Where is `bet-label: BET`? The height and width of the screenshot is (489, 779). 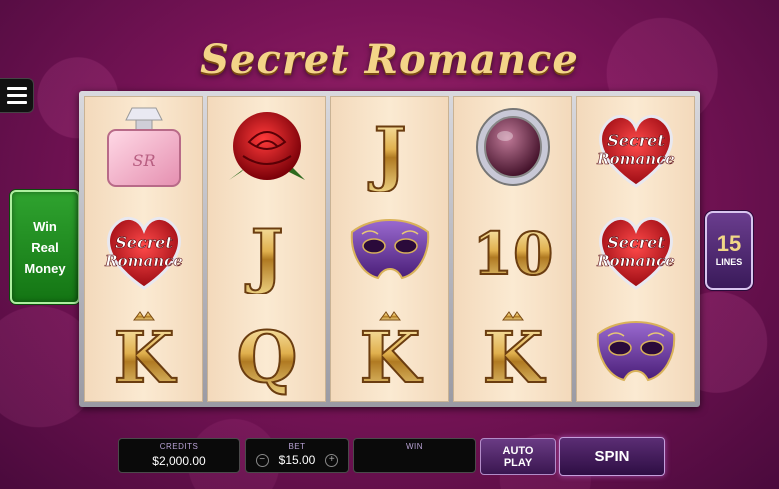
bet-label: BET is located at coordinates (297, 446).